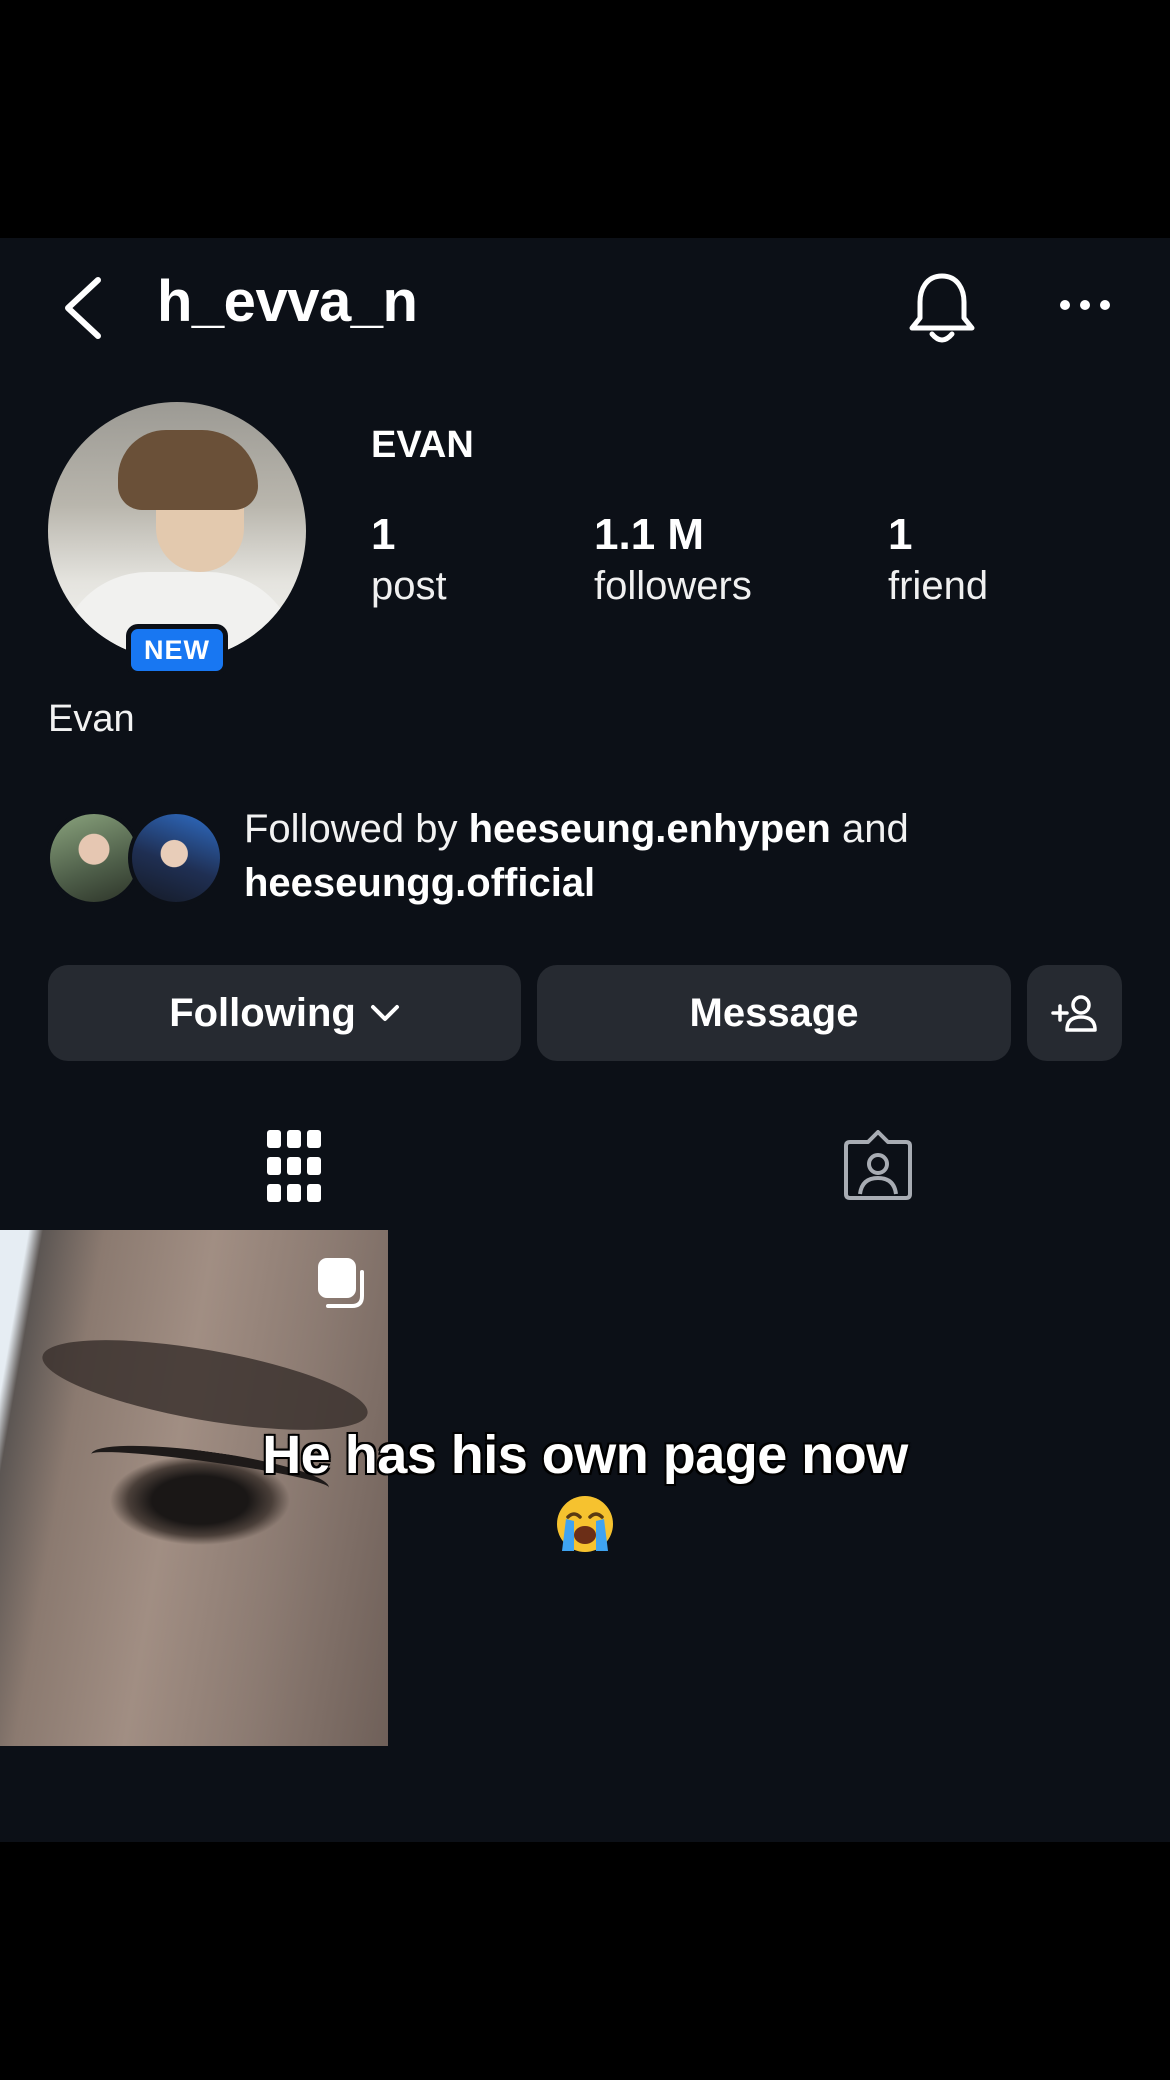  What do you see at coordinates (649, 534) in the screenshot?
I see `stat-value: 1.1 M` at bounding box center [649, 534].